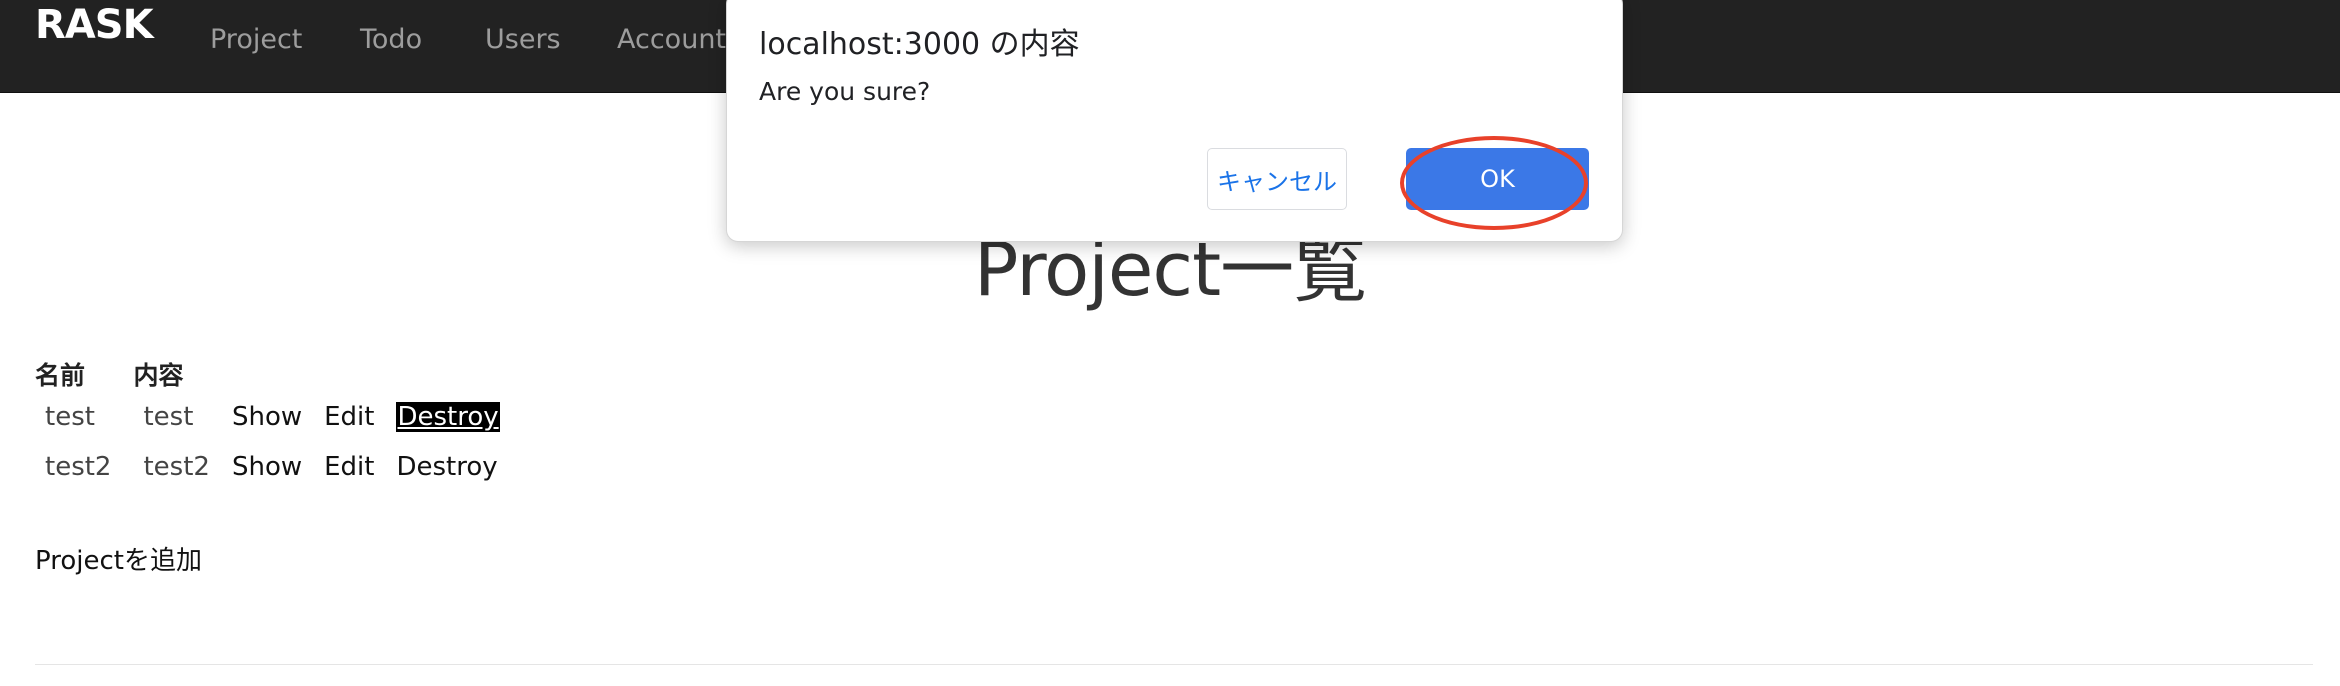 This screenshot has height=686, width=2340. I want to click on table-row: test2 test2 Show Edit Destroy, so click(278, 467).